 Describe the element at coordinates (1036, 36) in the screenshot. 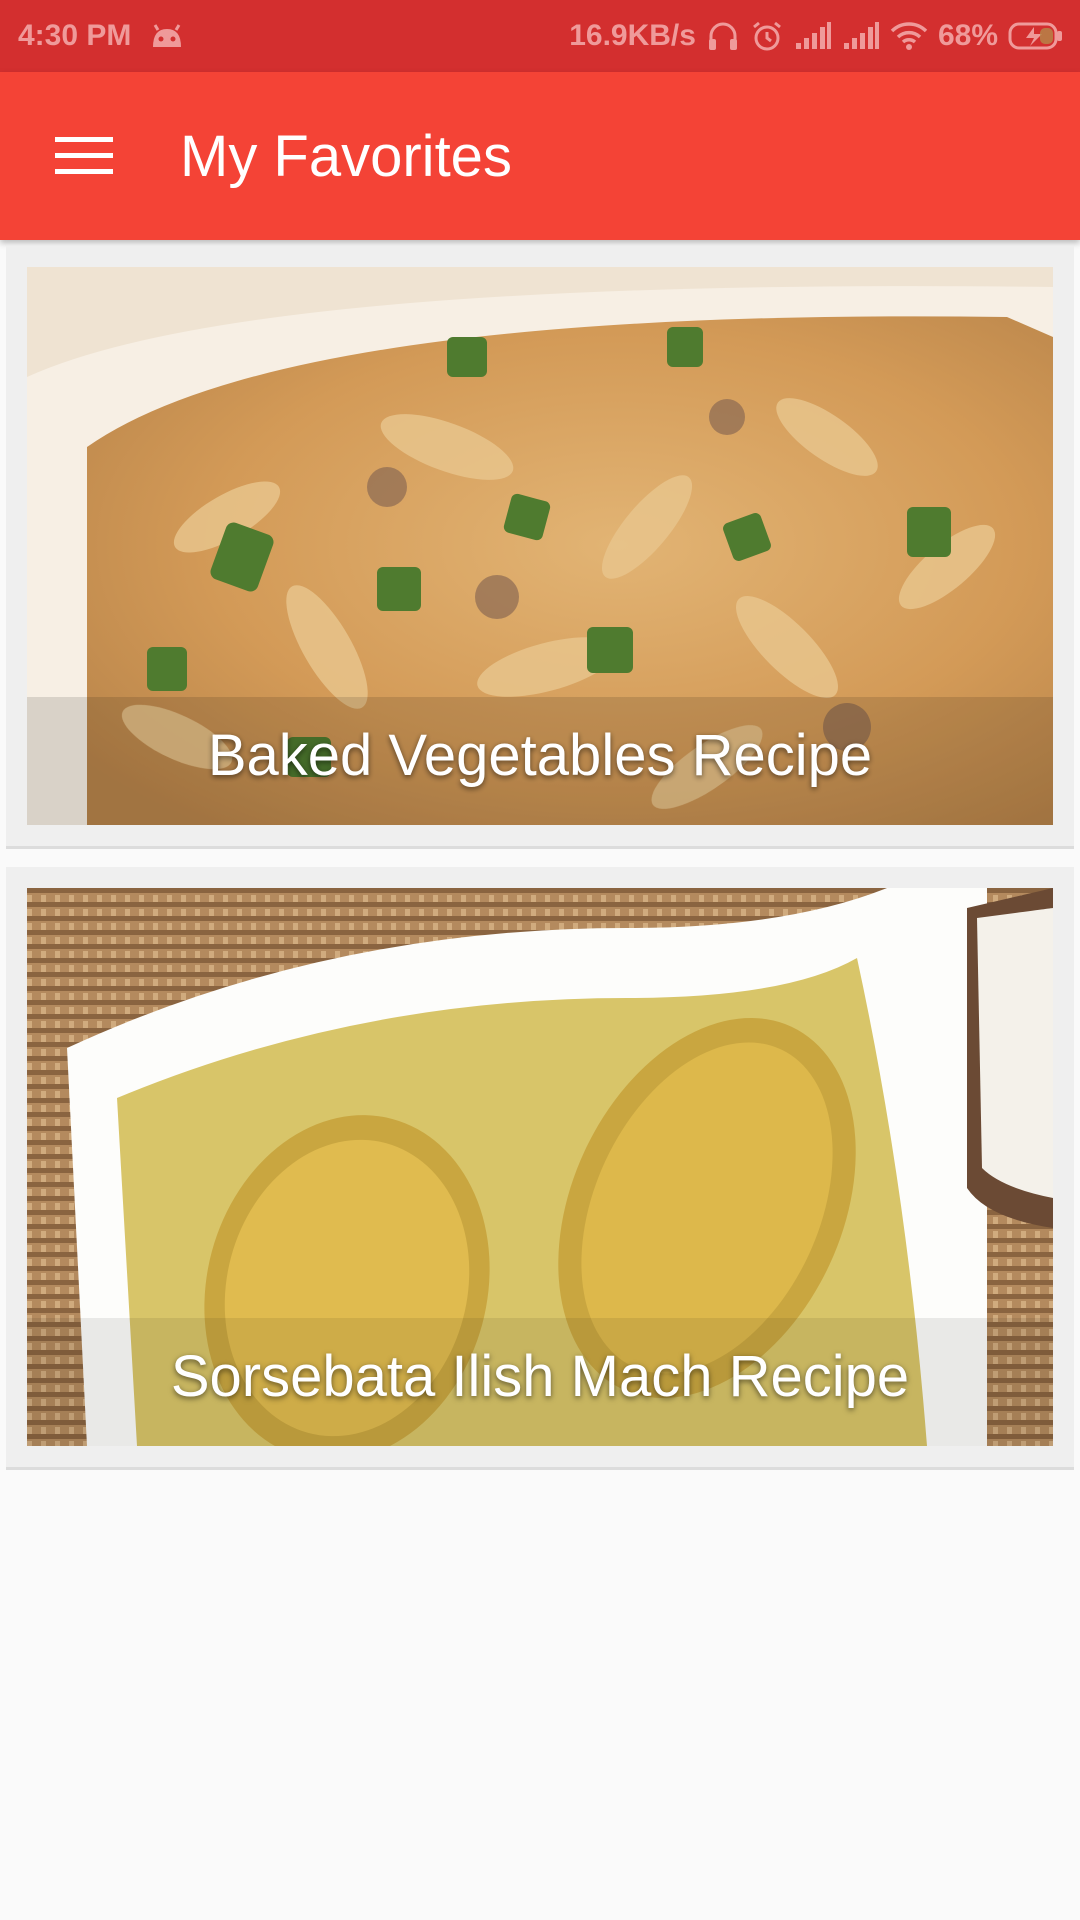

I see `battery-charging-icon` at that location.